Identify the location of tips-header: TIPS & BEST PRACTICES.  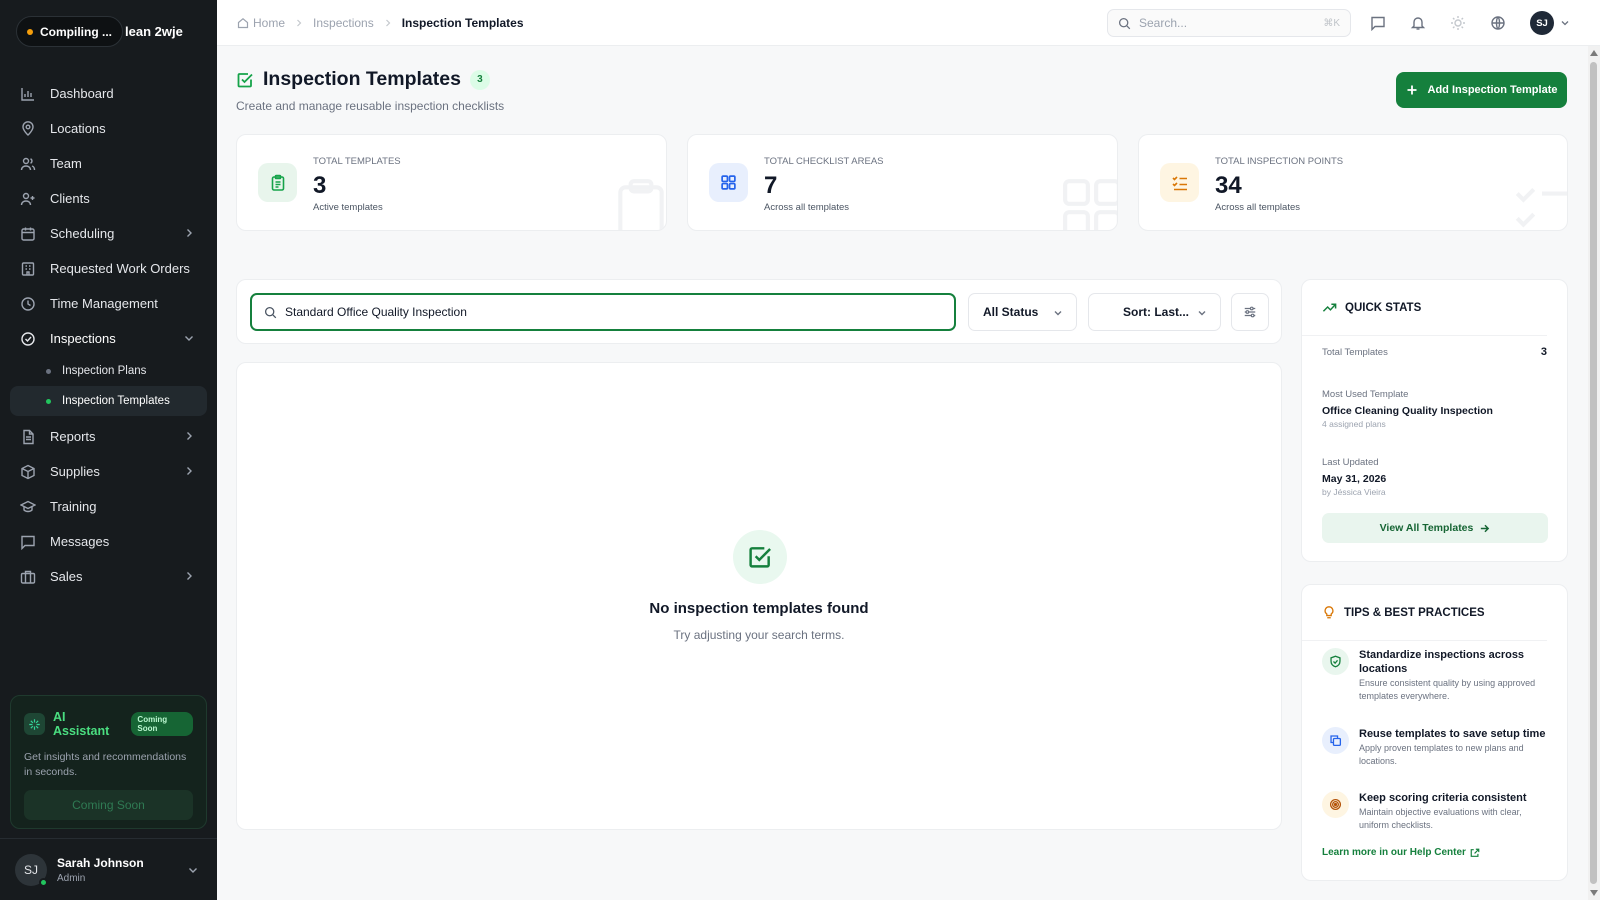
(1424, 613).